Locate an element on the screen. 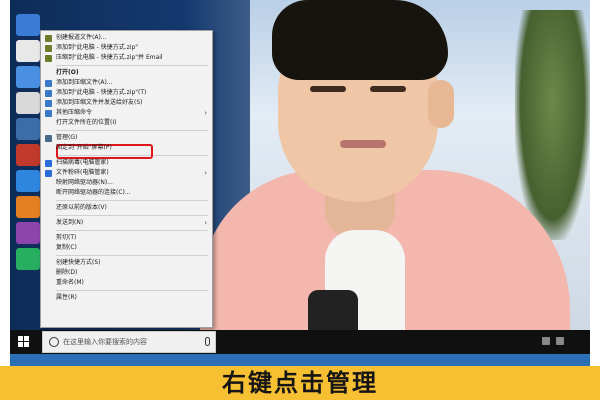 Image resolution: width=600 pixels, height=400 pixels. context-menu-item: 还原以前的版本(V) is located at coordinates (126, 208).